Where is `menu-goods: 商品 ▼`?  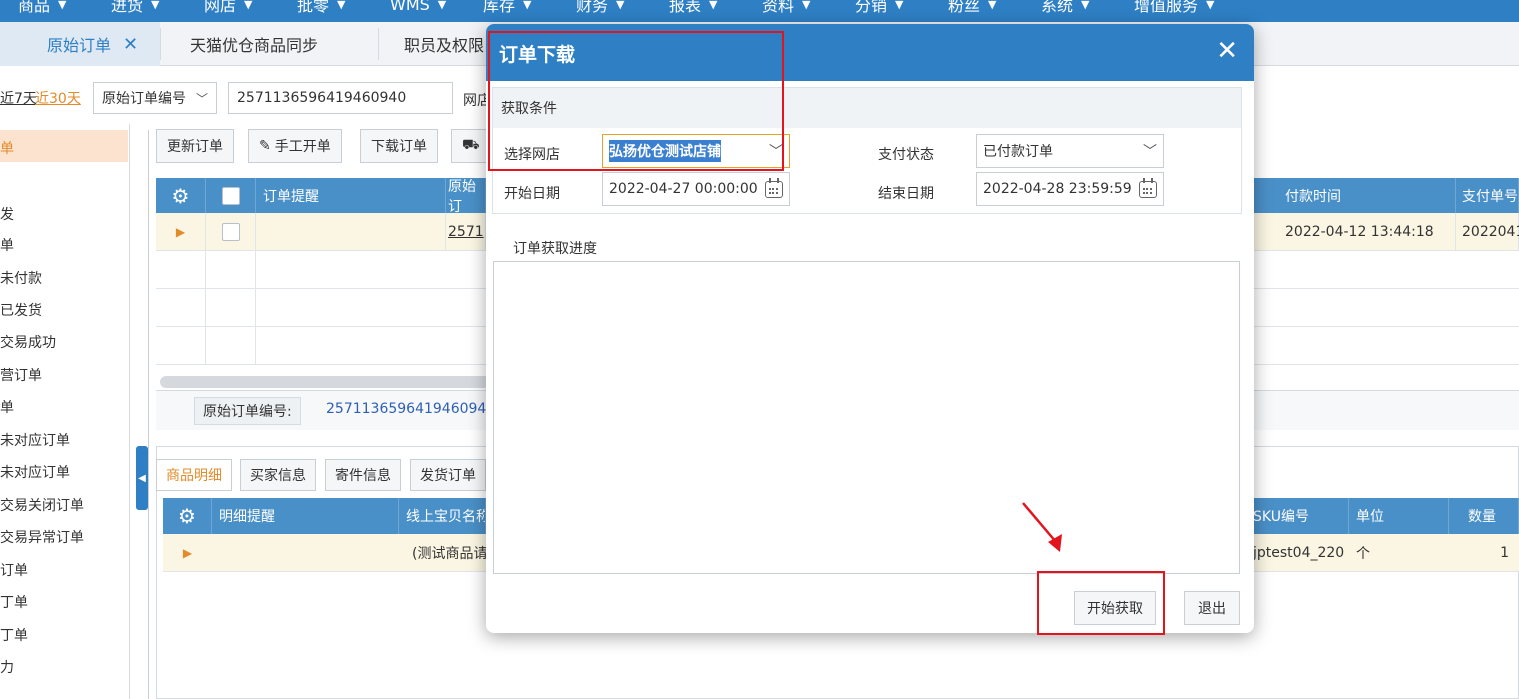 menu-goods: 商品 ▼ is located at coordinates (64, 8).